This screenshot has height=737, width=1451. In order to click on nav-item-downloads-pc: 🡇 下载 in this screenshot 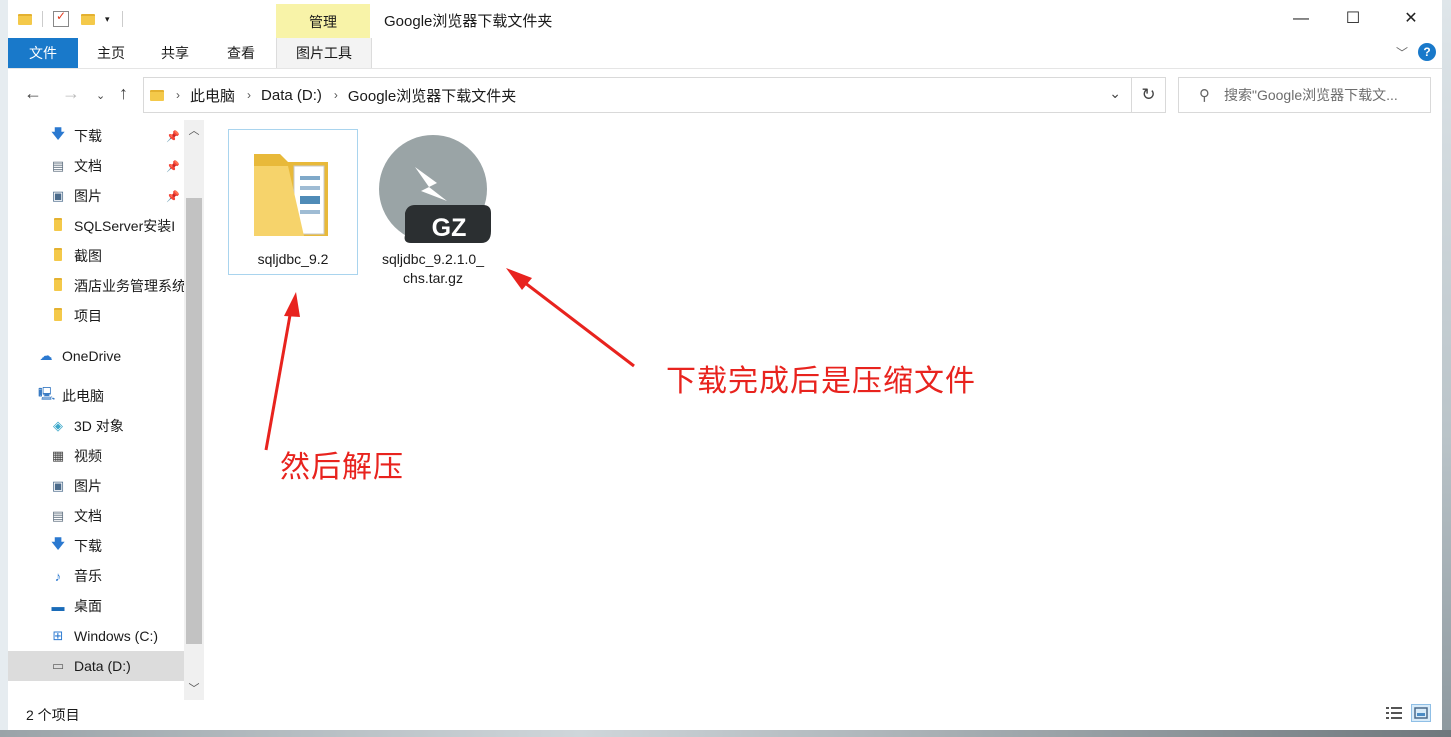, I will do `click(96, 546)`.